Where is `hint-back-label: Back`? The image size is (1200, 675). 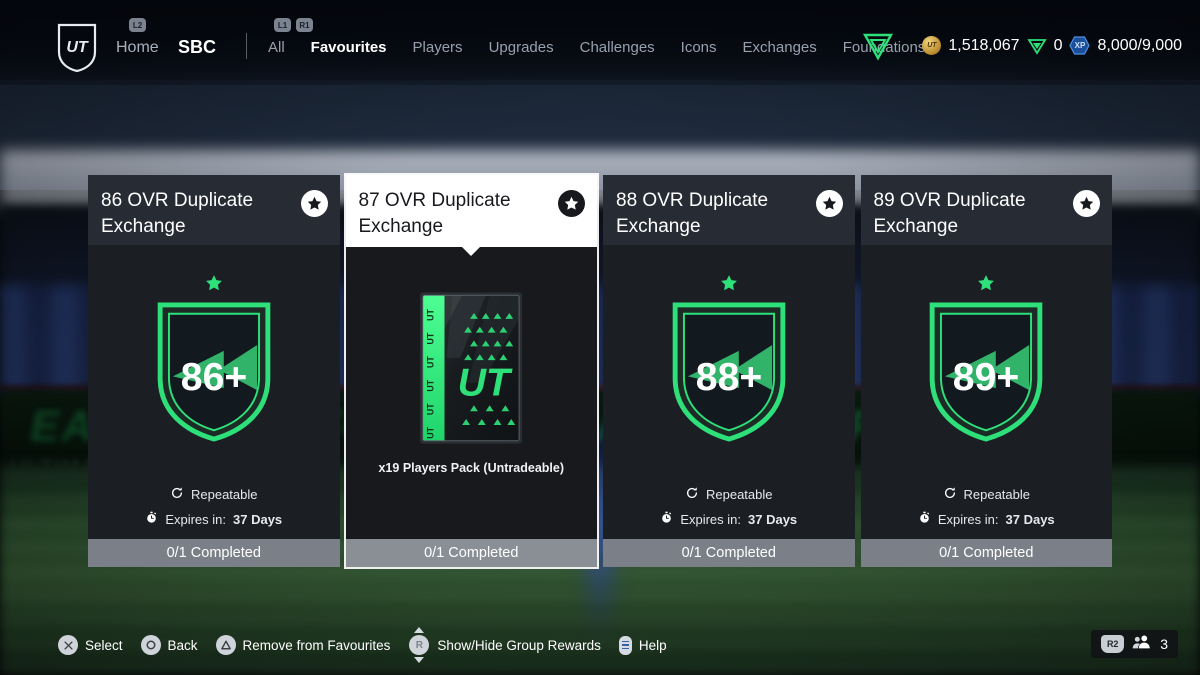 hint-back-label: Back is located at coordinates (182, 645).